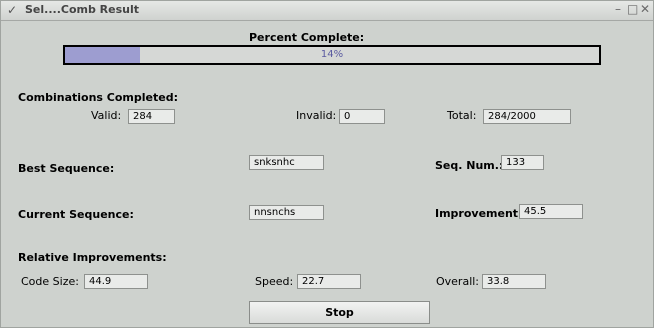  I want to click on overall-field: 33.8, so click(514, 281).